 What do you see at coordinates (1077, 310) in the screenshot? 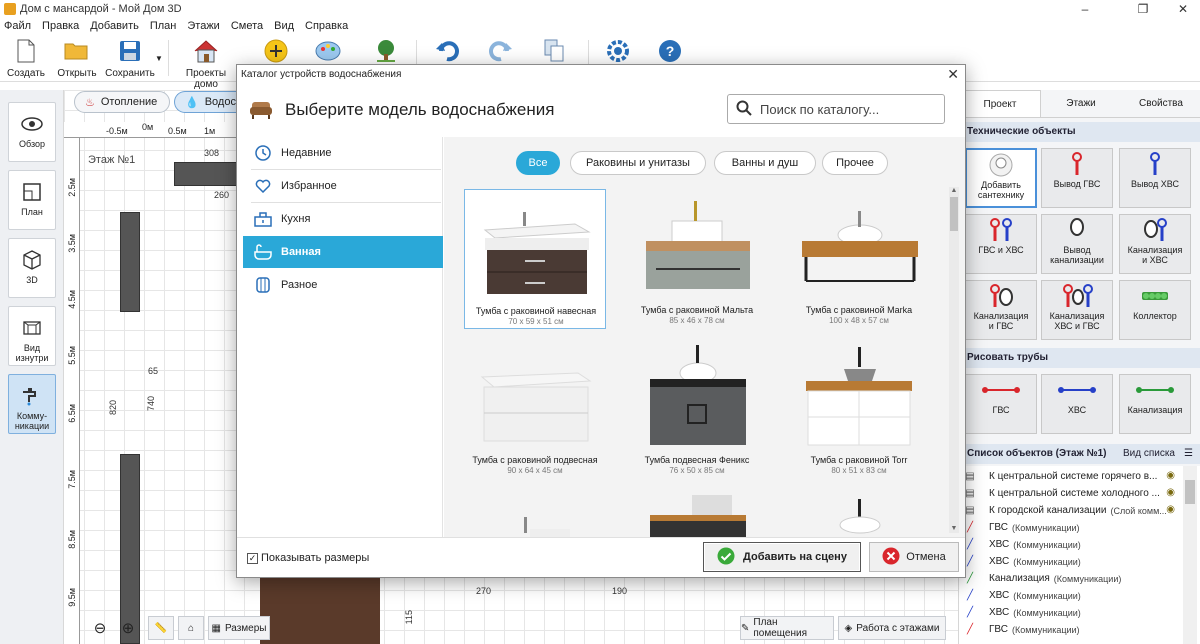
I see `sewer-cold-hot-tile: Канализация ХВС и ГВС` at bounding box center [1077, 310].